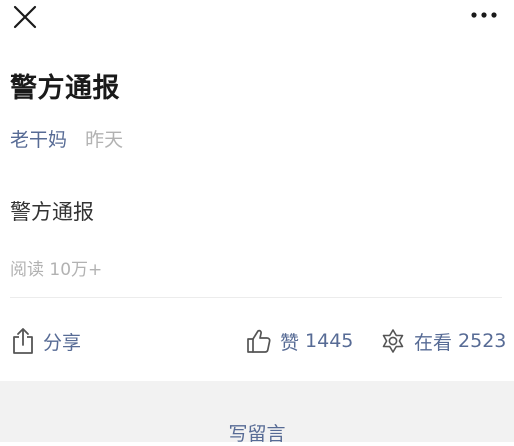  What do you see at coordinates (256, 297) in the screenshot?
I see `divider` at bounding box center [256, 297].